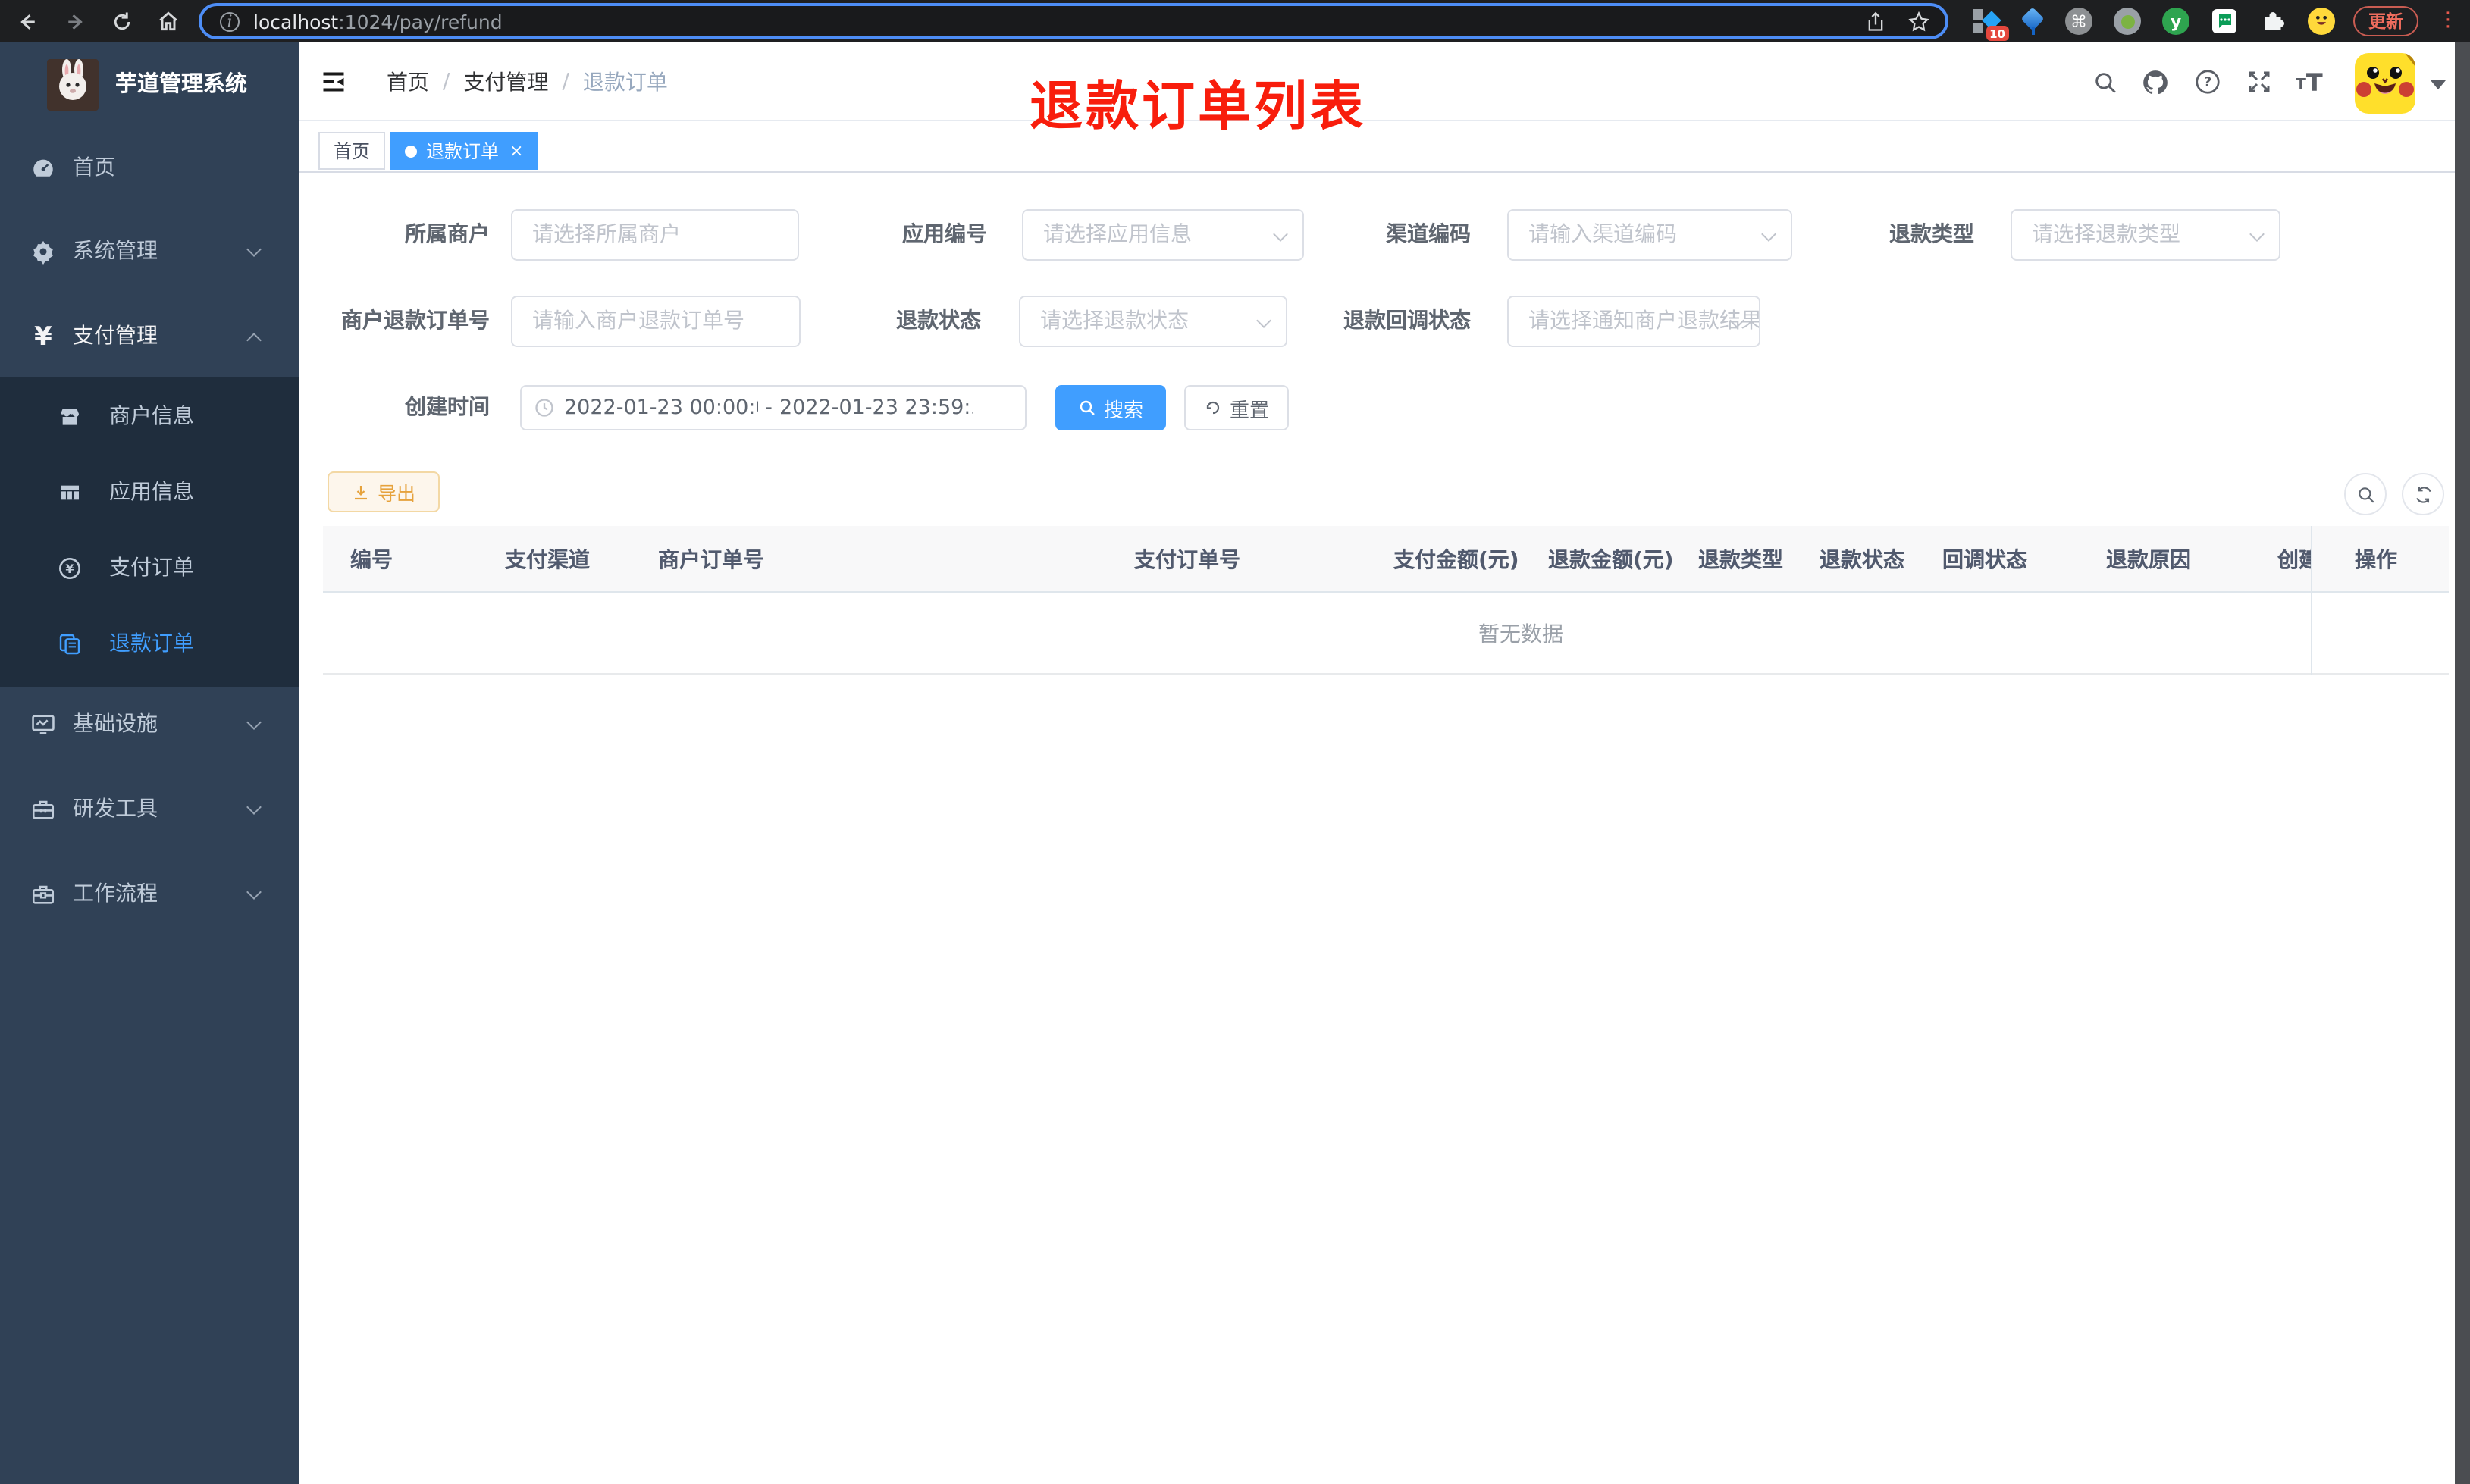 The image size is (2470, 1484). Describe the element at coordinates (2385, 83) in the screenshot. I see `avatar` at that location.